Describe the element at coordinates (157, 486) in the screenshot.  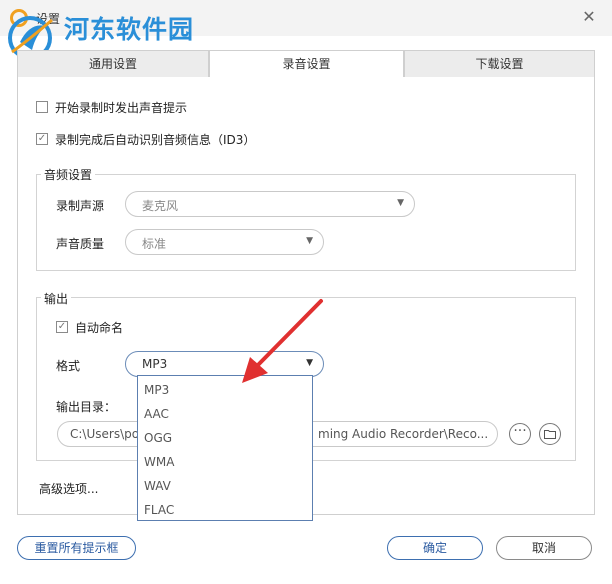
I see `format-option-wav: WAV` at that location.